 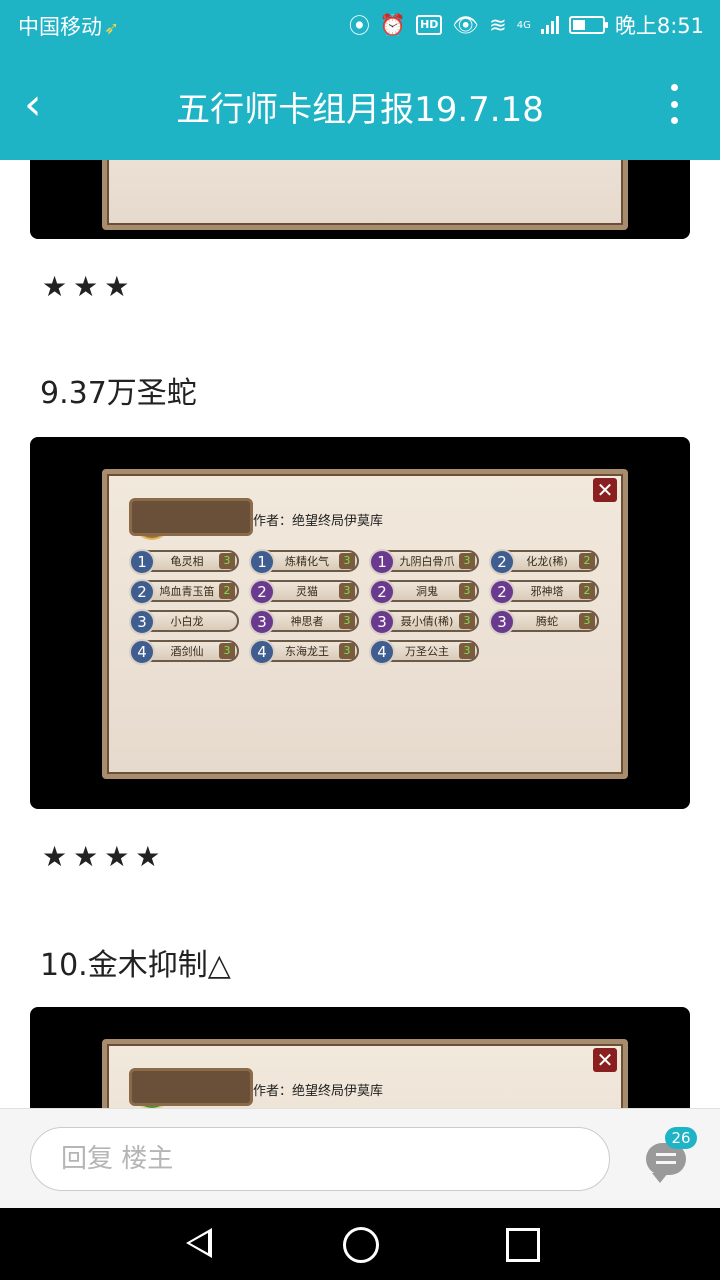 I want to click on carrier-leaf-icon: ➶, so click(x=112, y=28).